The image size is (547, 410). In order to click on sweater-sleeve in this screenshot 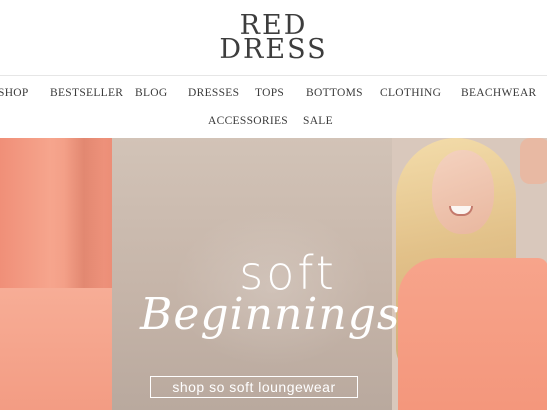, I will do `click(56, 349)`.